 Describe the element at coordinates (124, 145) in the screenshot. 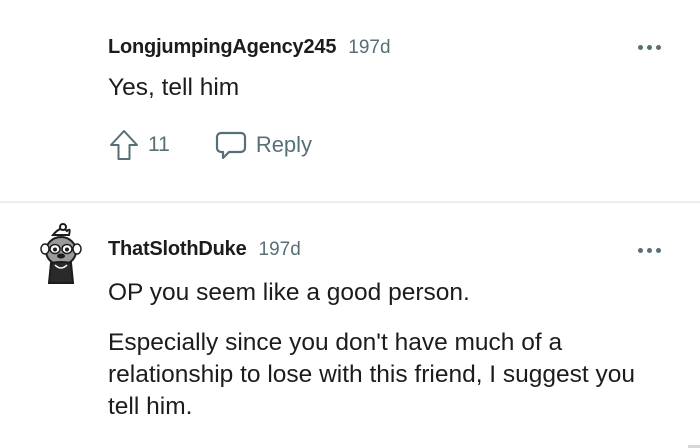

I see `upvote-arrow-icon` at that location.